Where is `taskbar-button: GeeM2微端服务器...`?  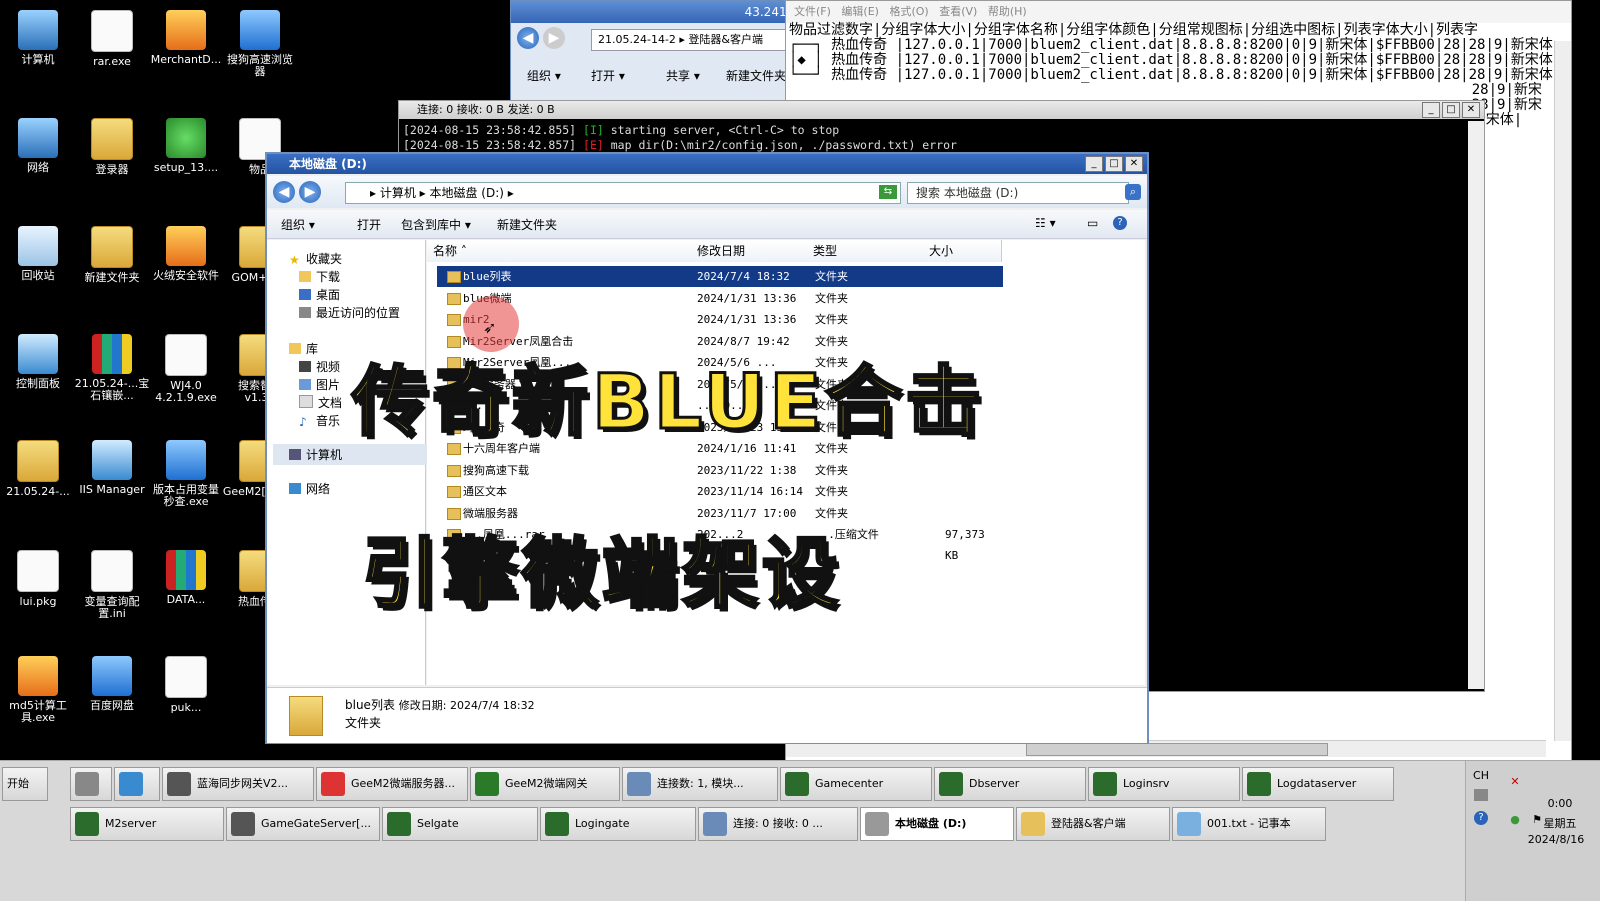
taskbar-button: GeeM2微端服务器... is located at coordinates (392, 784).